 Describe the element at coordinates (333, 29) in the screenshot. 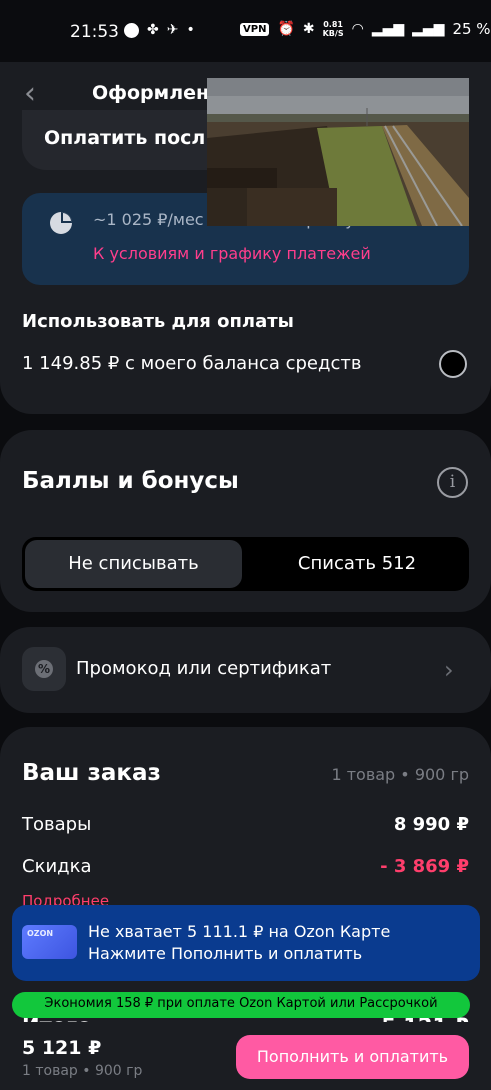

I see `network-speed: 0.81 KB/S` at that location.